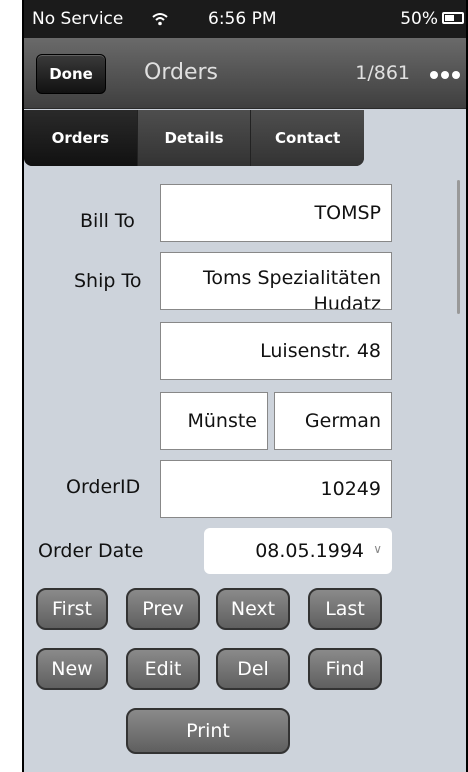 This screenshot has height=772, width=468. Describe the element at coordinates (382, 73) in the screenshot. I see `record-counter: 1/861` at that location.